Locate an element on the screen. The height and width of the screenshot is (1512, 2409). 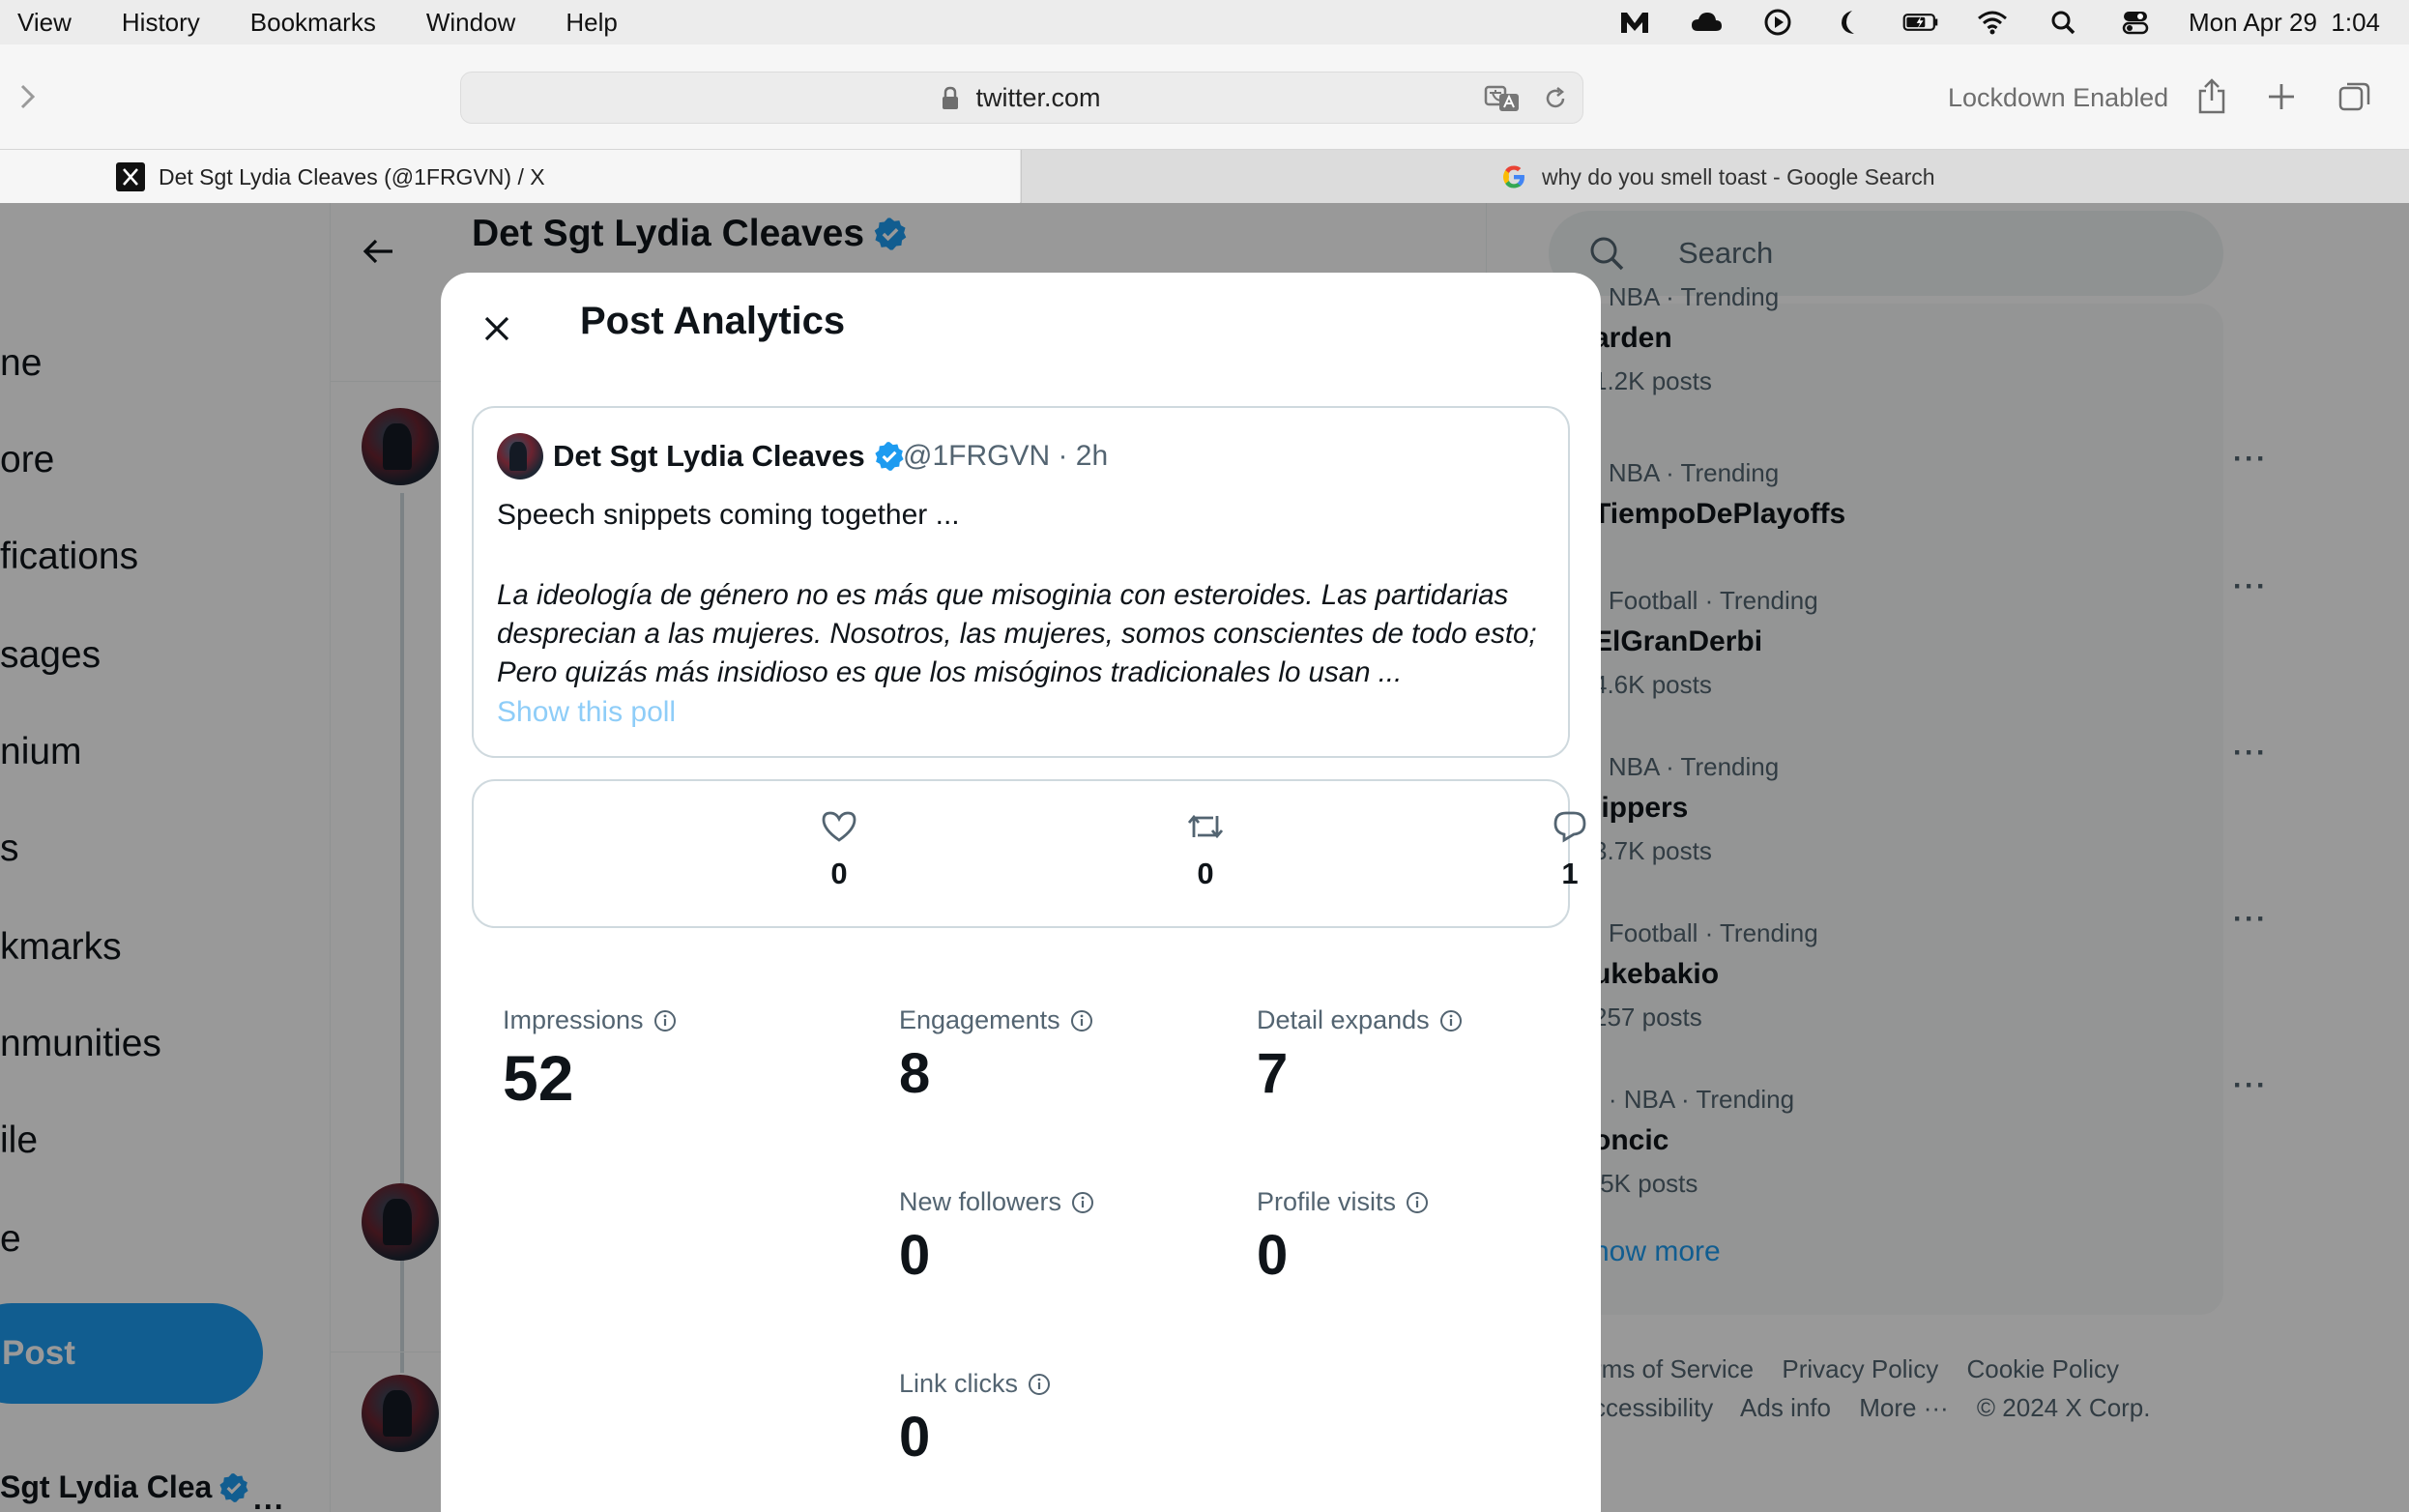
status-area: Mon Apr 29 1:04 is located at coordinates (1998, 22).